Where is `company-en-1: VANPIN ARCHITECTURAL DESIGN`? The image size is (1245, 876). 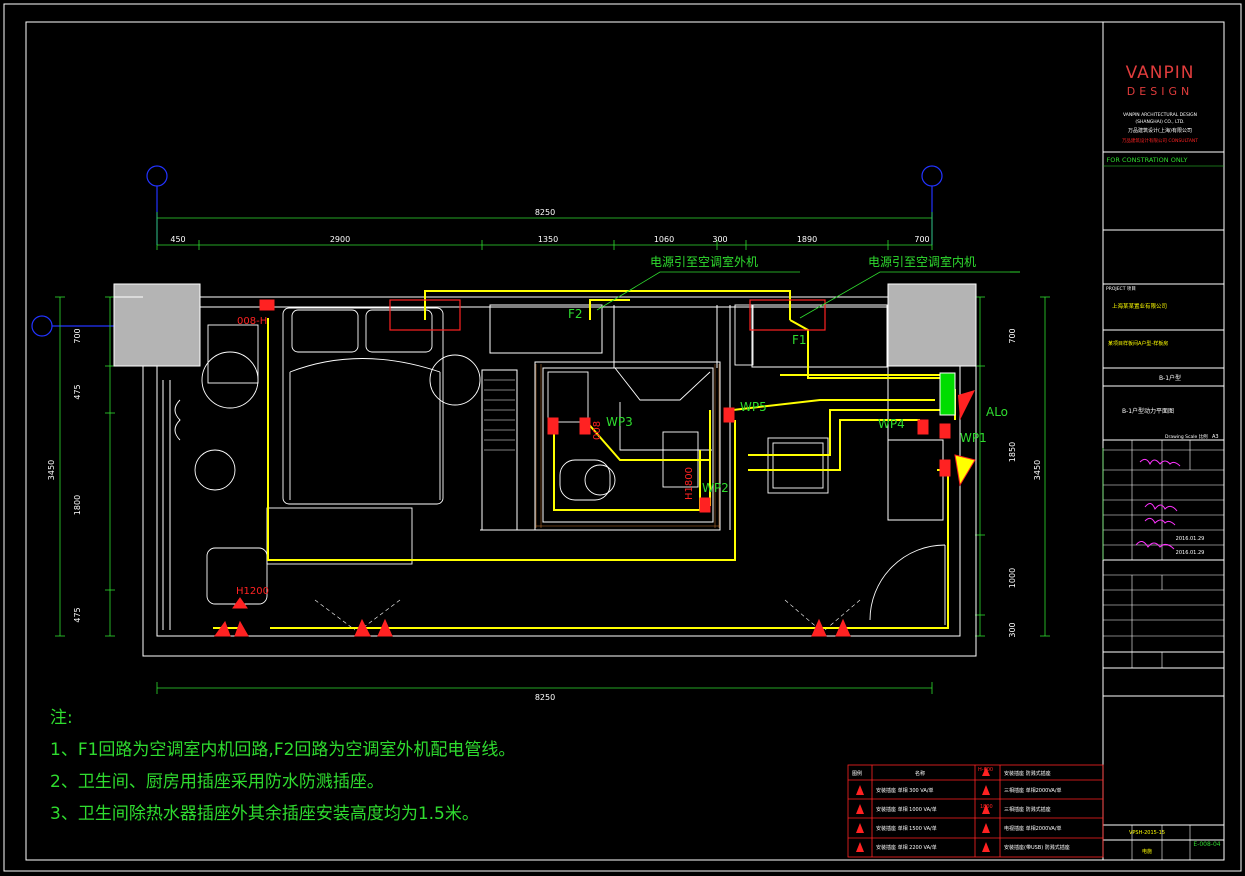
company-en-1: VANPIN ARCHITECTURAL DESIGN is located at coordinates (1160, 115).